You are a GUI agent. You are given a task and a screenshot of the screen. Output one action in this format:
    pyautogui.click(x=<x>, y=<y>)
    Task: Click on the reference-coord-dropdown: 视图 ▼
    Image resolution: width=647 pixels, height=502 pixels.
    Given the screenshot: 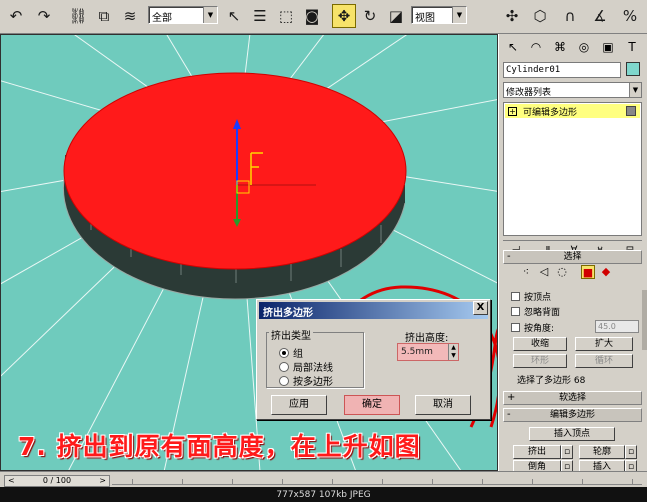 What is the action you would take?
    pyautogui.click(x=439, y=15)
    